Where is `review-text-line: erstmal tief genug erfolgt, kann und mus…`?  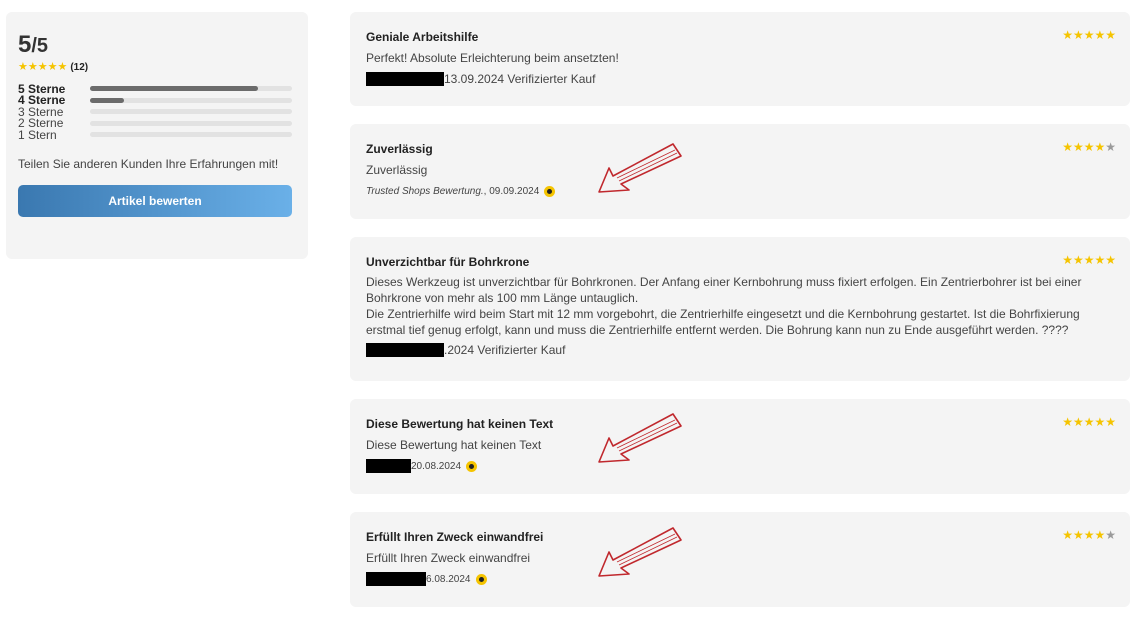 review-text-line: erstmal tief genug erfolgt, kann und mus… is located at coordinates (717, 330).